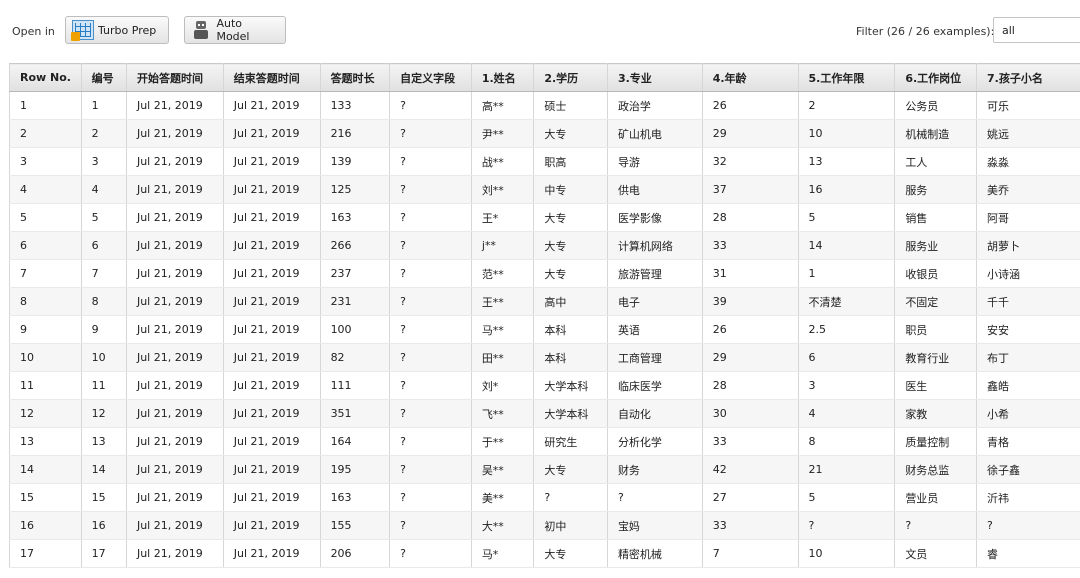 This screenshot has height=578, width=1080. I want to click on table-cell: 大**, so click(503, 525).